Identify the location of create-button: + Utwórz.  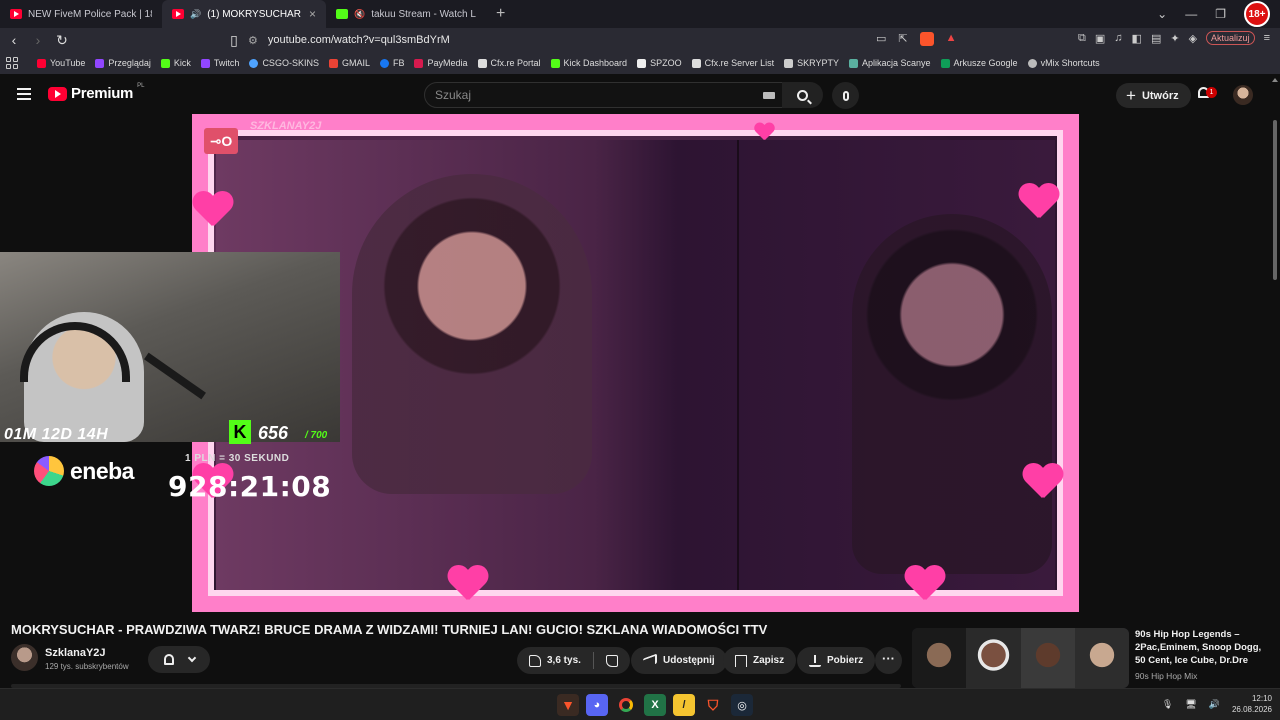
(1153, 95).